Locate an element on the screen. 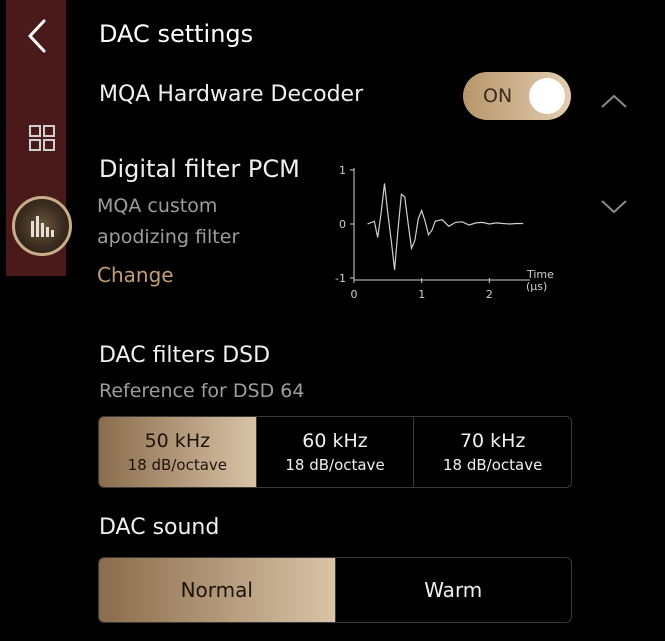  dac-sound-selector: Normal Warm is located at coordinates (335, 590).